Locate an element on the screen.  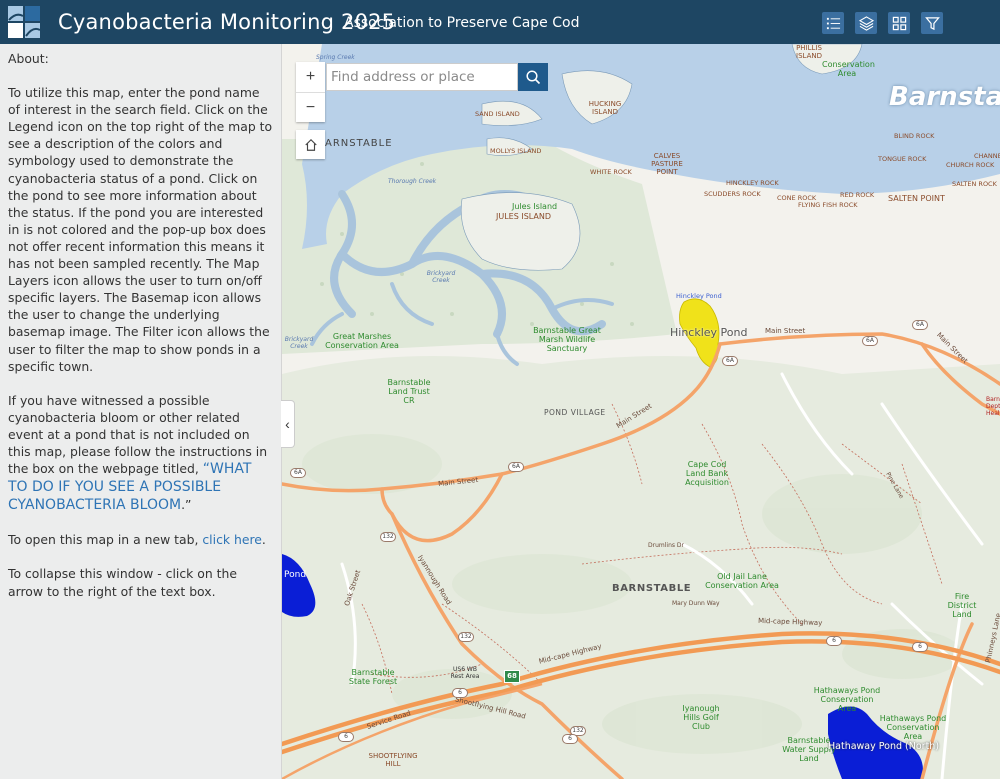
label-pond-left: Pond is located at coordinates (295, 575).